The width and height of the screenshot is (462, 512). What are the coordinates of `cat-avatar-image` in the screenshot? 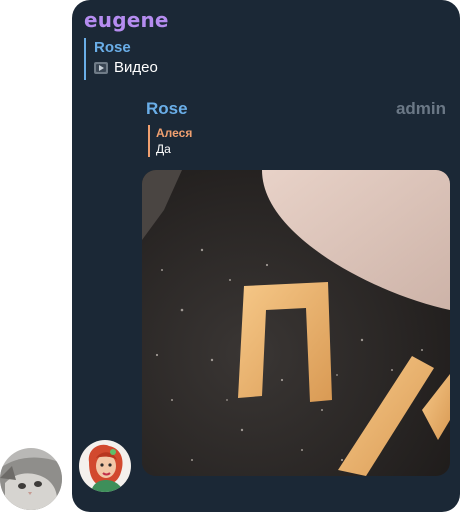 It's located at (31, 479).